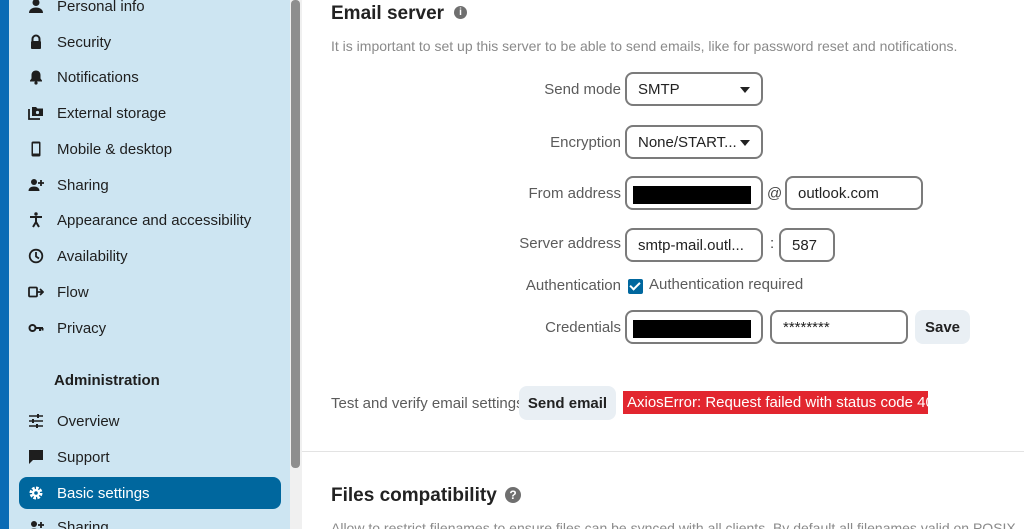 The width and height of the screenshot is (1024, 529). I want to click on tune-icon, so click(36, 421).